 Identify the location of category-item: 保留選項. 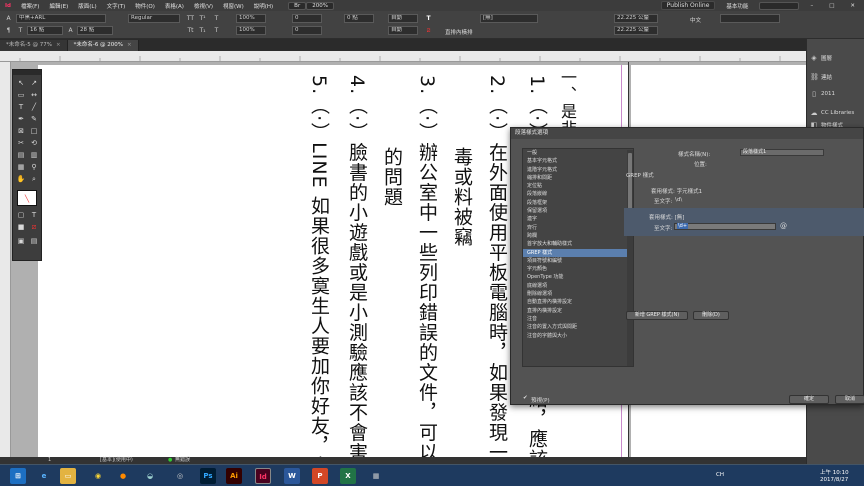
(578, 211).